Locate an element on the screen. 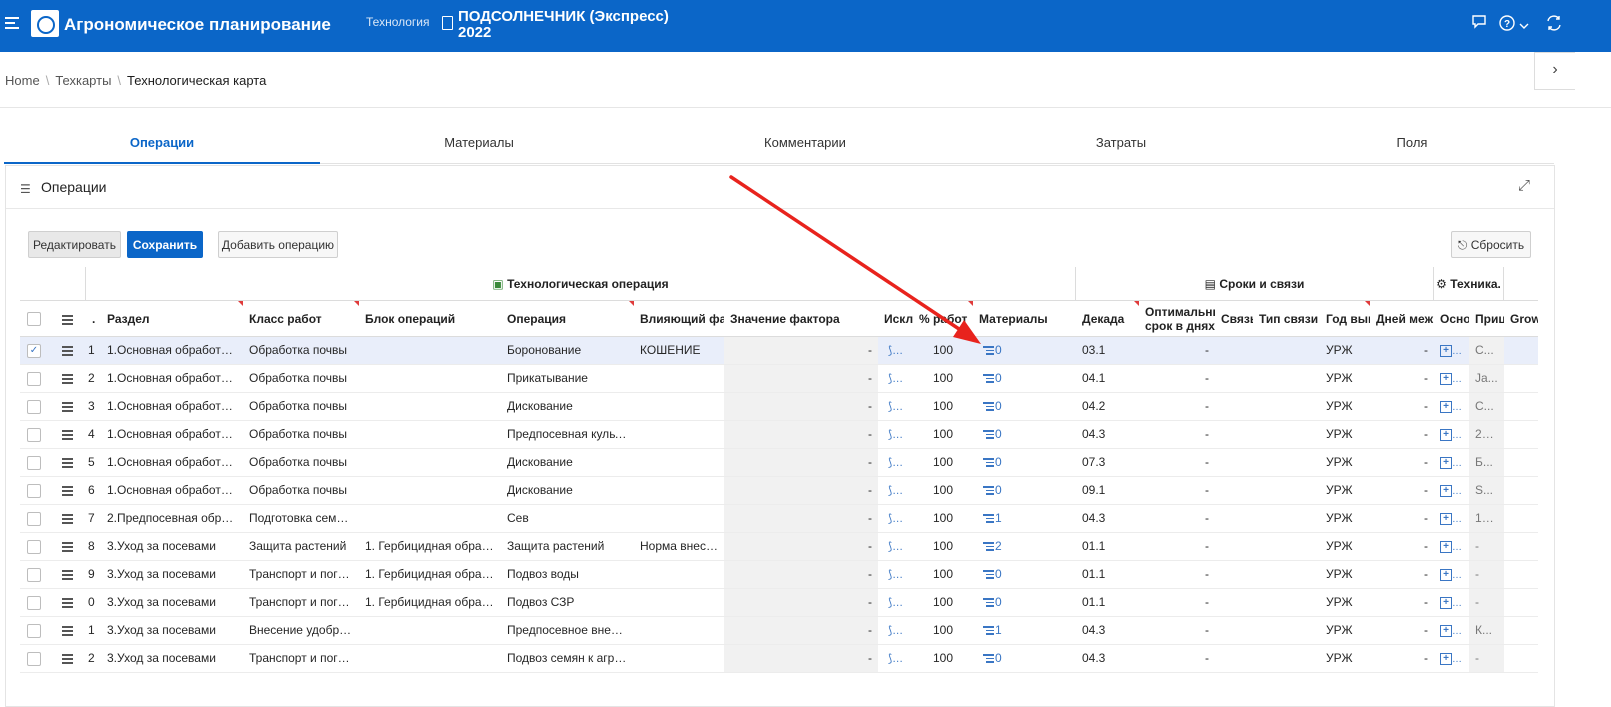 The height and width of the screenshot is (707, 1611). cell-op: Боронование is located at coordinates (567, 350).